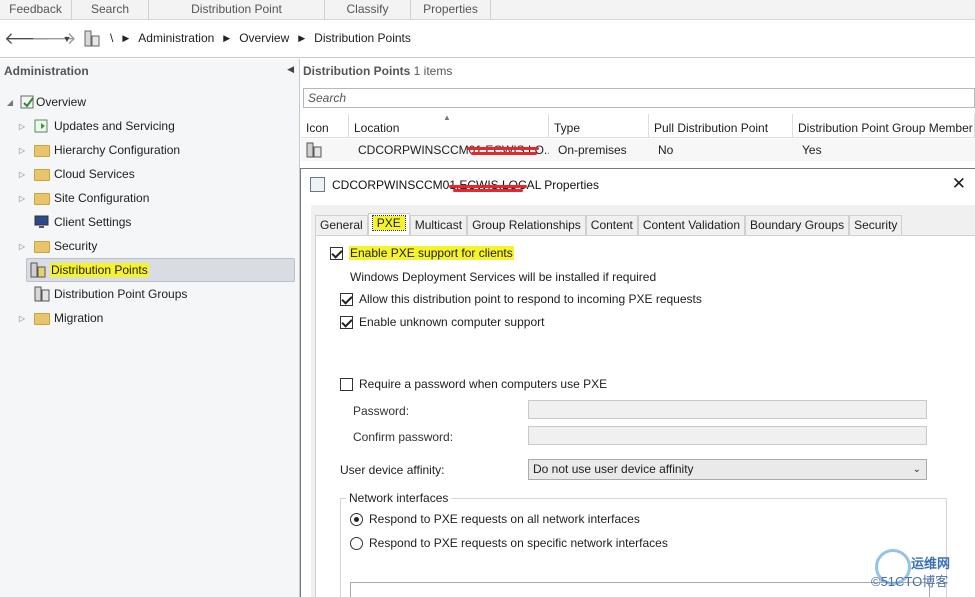 This screenshot has width=975, height=597. Describe the element at coordinates (876, 225) in the screenshot. I see `tab-security: Security` at that location.